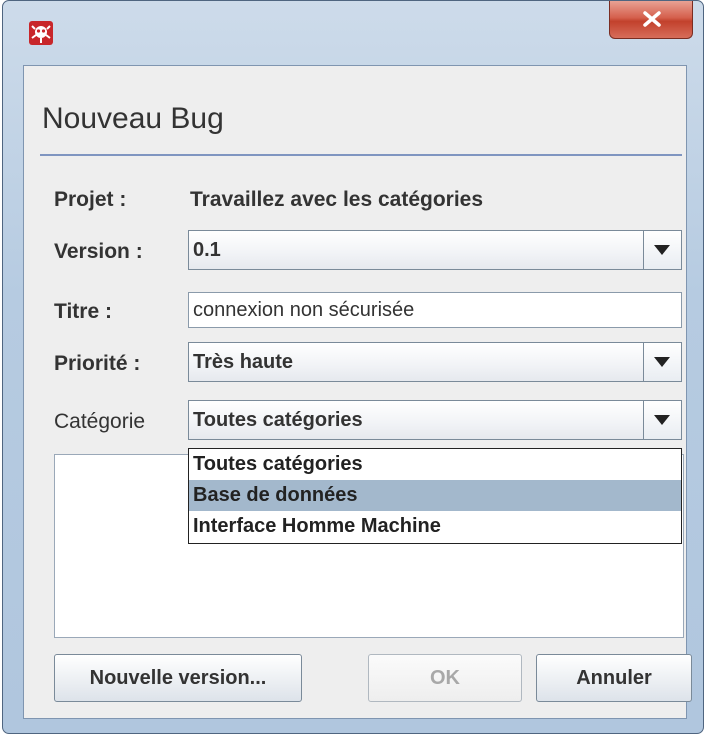  What do you see at coordinates (90, 199) in the screenshot?
I see `project-label: Projet :` at bounding box center [90, 199].